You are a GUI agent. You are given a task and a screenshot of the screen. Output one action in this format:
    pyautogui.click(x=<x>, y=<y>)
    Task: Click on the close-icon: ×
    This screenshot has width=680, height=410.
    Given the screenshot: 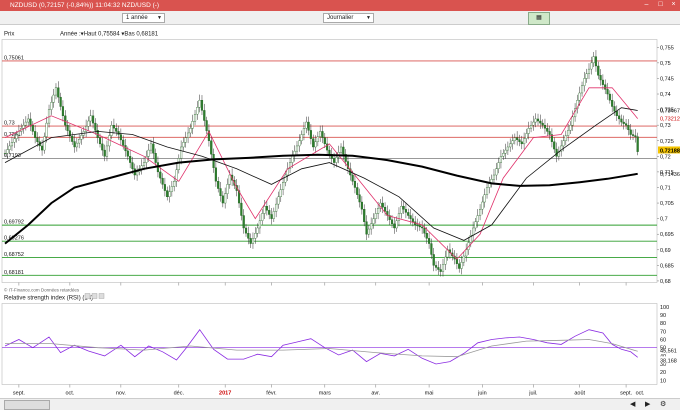 What is the action you would take?
    pyautogui.click(x=673, y=5)
    